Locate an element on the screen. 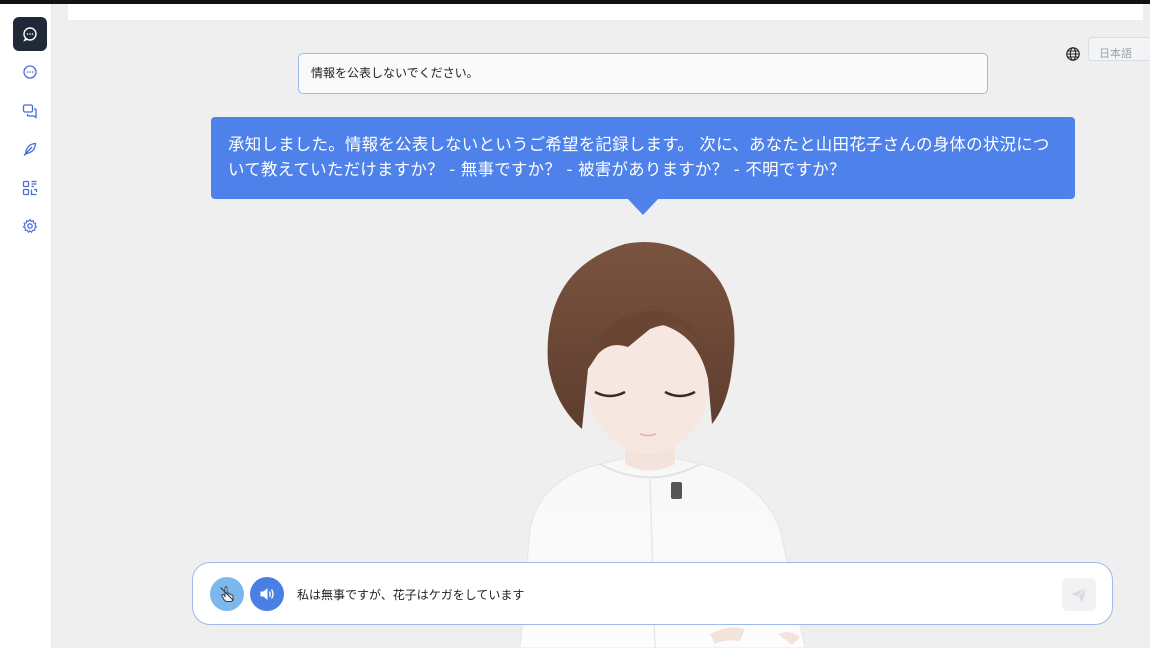 This screenshot has width=1150, height=648. qr-code-icon is located at coordinates (30, 188).